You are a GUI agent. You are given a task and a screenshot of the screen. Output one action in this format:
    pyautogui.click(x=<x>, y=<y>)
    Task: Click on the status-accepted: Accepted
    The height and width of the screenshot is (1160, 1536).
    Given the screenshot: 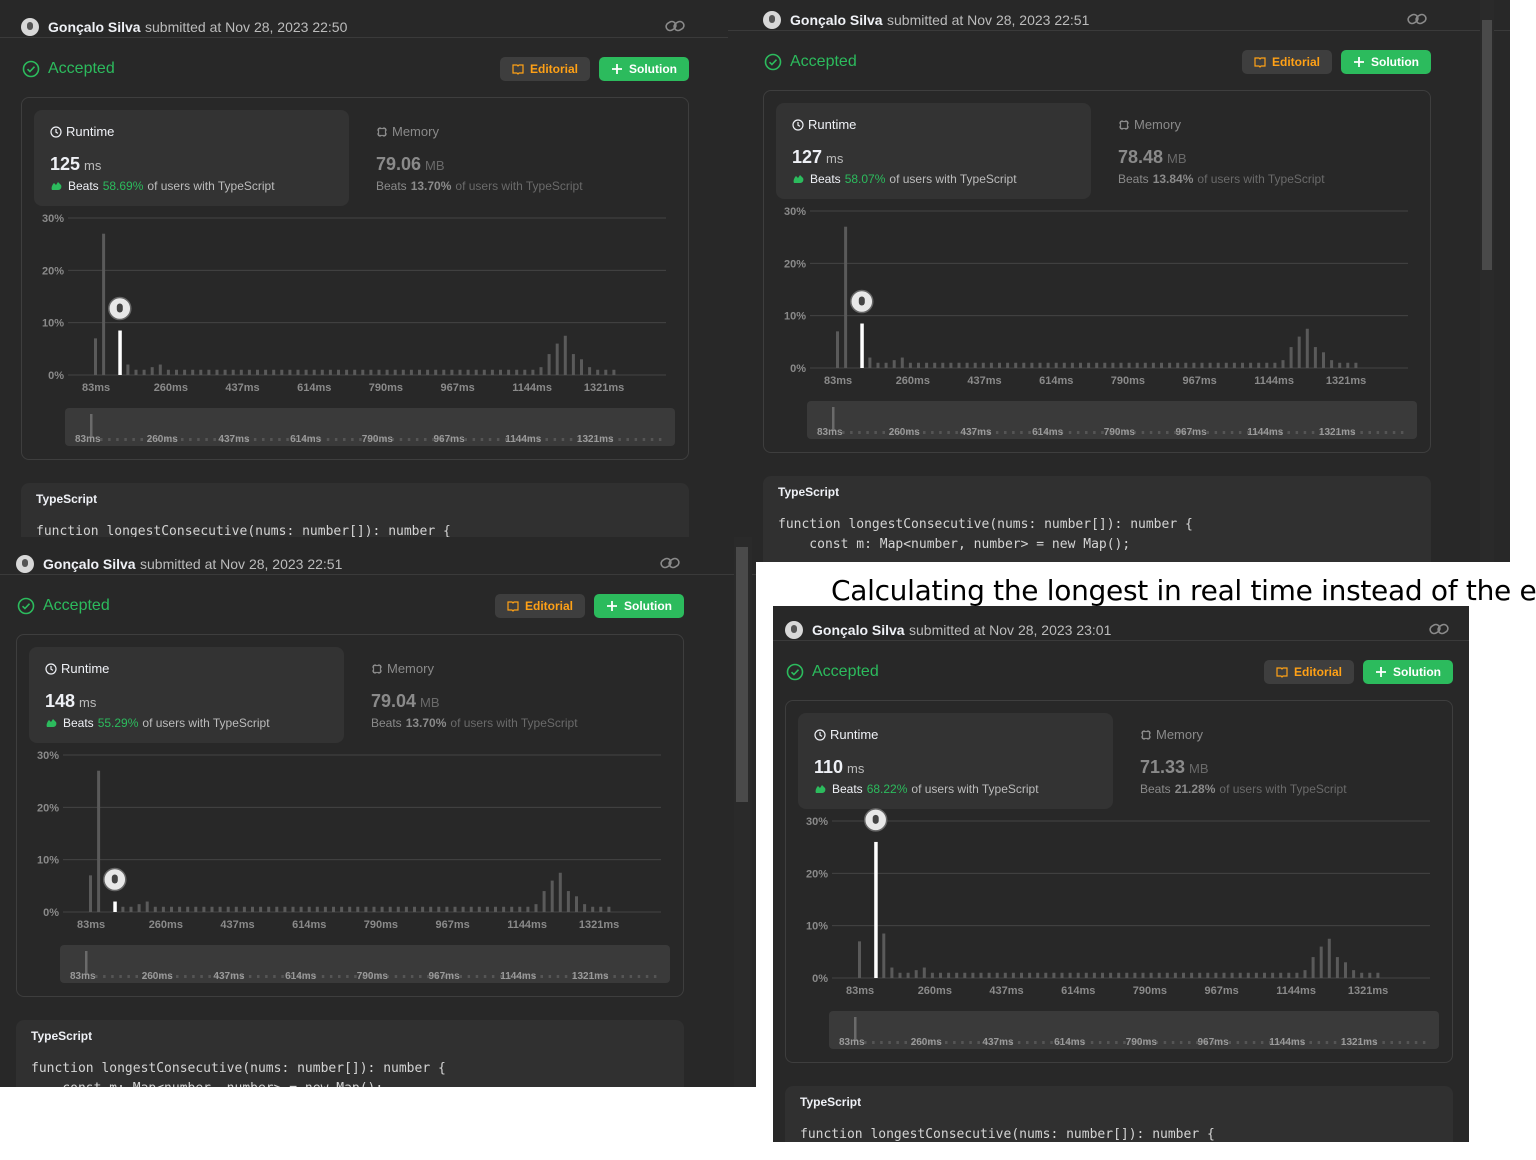 What is the action you would take?
    pyautogui.click(x=76, y=605)
    